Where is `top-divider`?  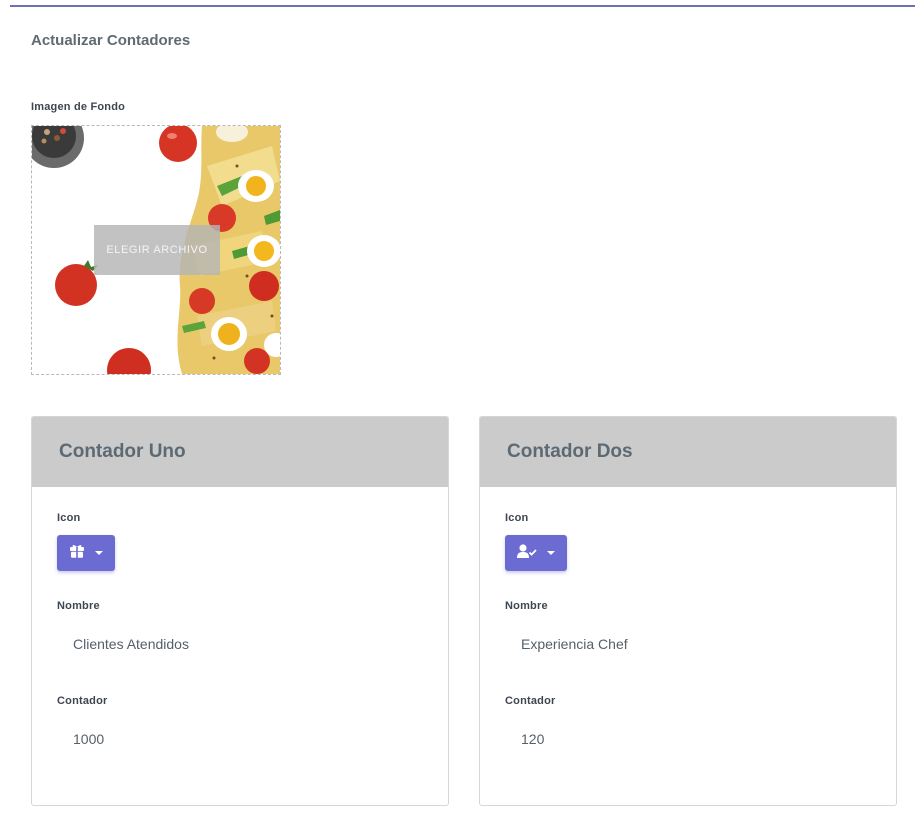
top-divider is located at coordinates (462, 6).